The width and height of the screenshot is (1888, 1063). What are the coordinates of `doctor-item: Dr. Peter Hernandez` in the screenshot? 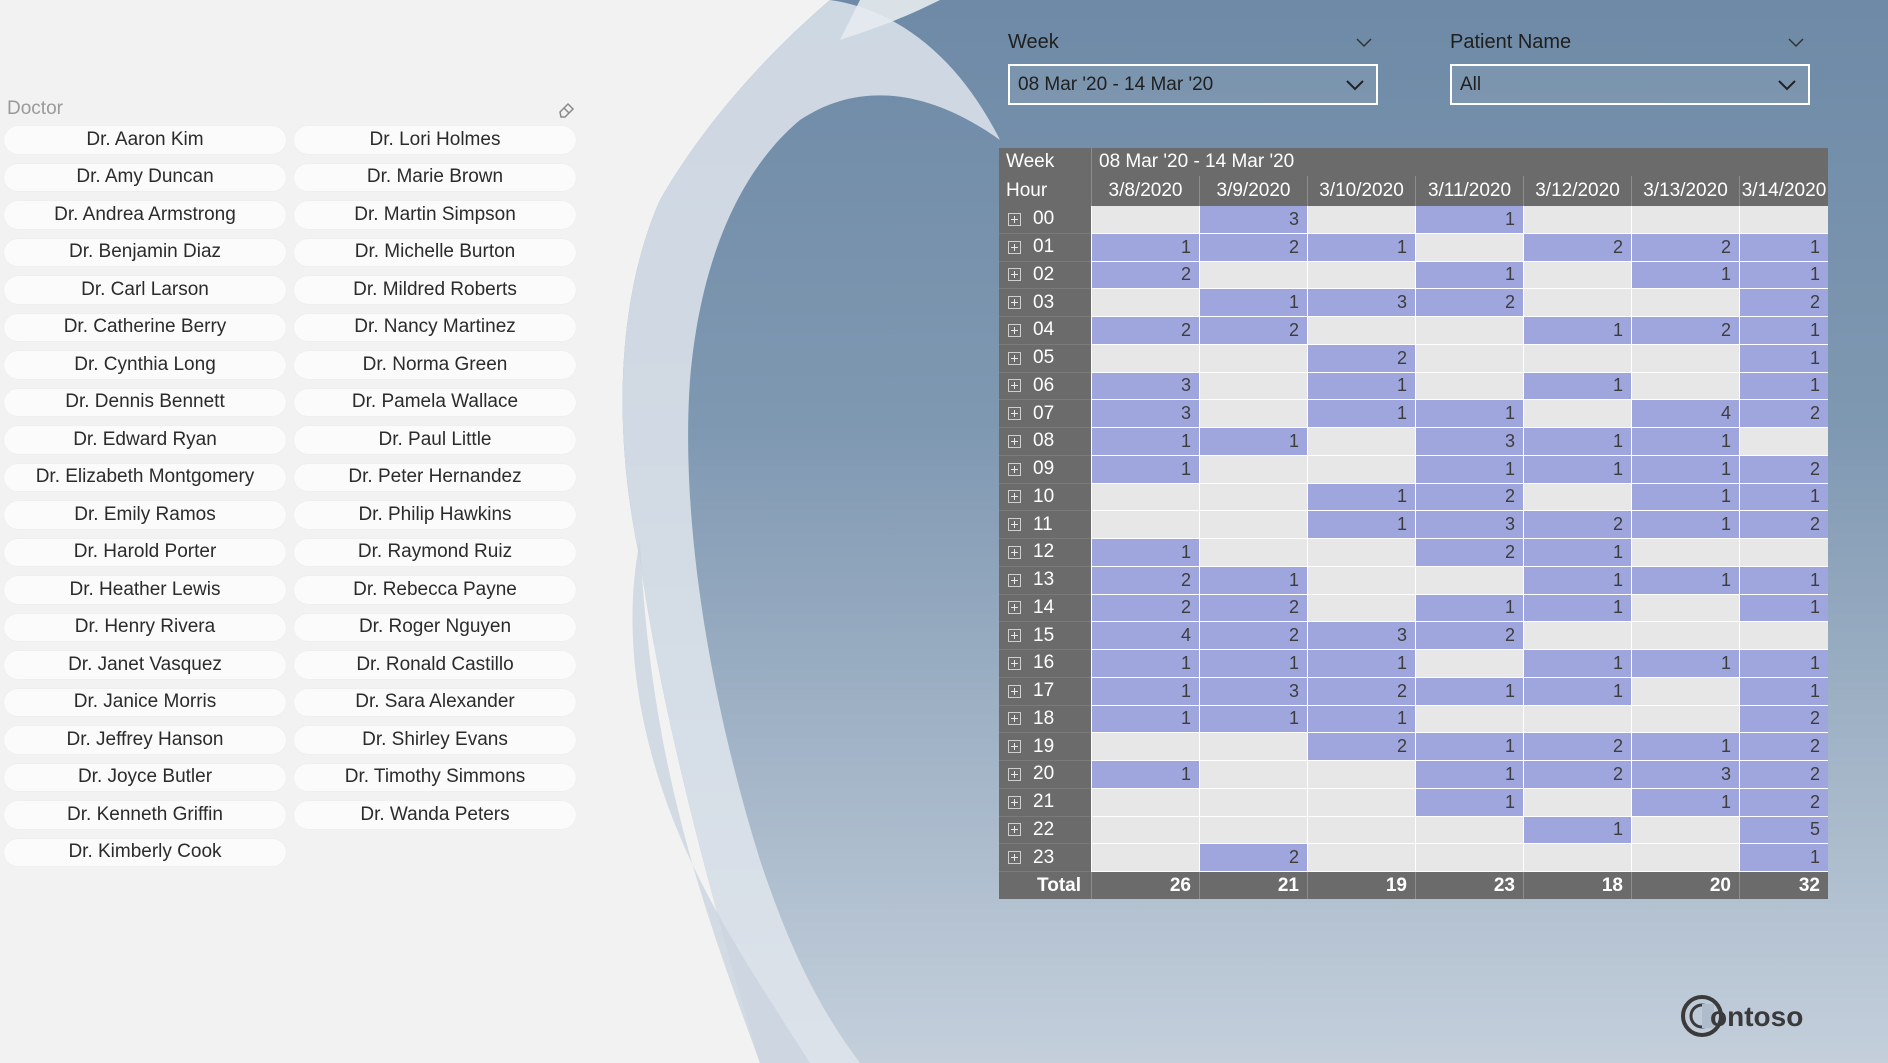 It's located at (435, 477).